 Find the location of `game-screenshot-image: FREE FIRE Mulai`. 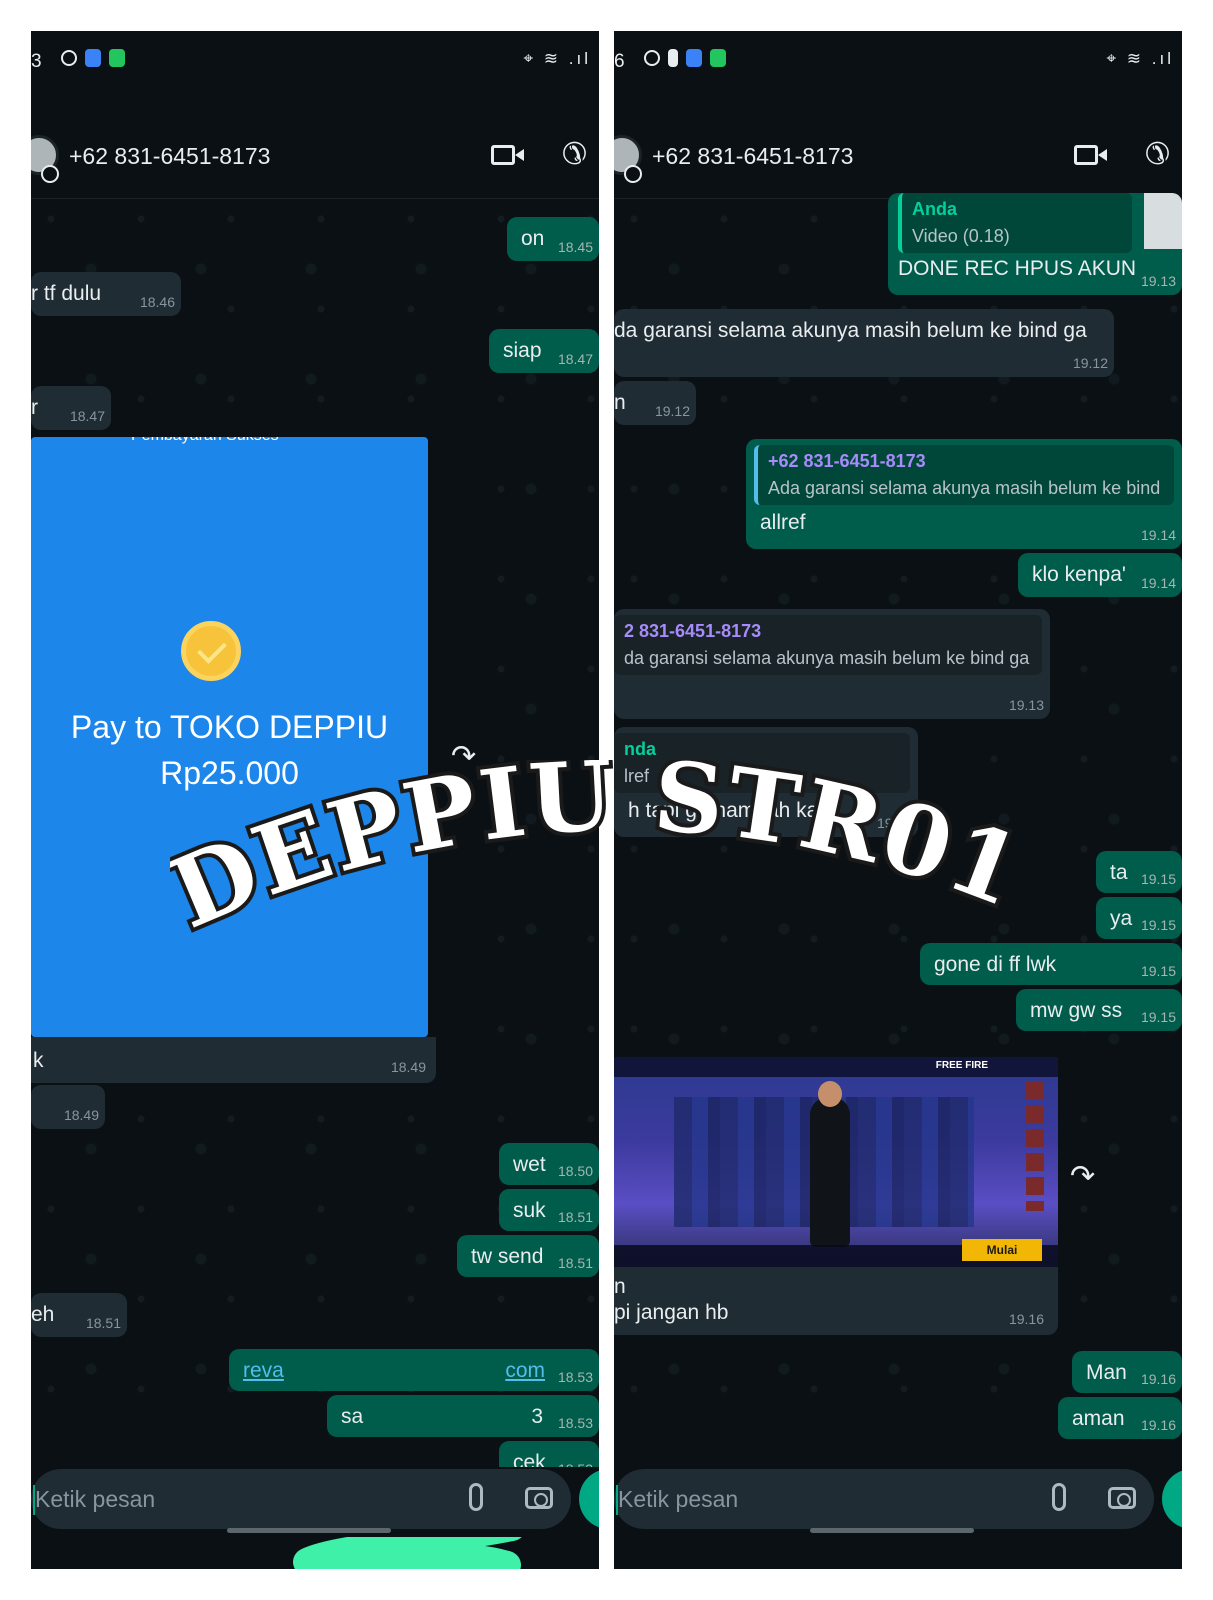

game-screenshot-image: FREE FIRE Mulai is located at coordinates (836, 1162).